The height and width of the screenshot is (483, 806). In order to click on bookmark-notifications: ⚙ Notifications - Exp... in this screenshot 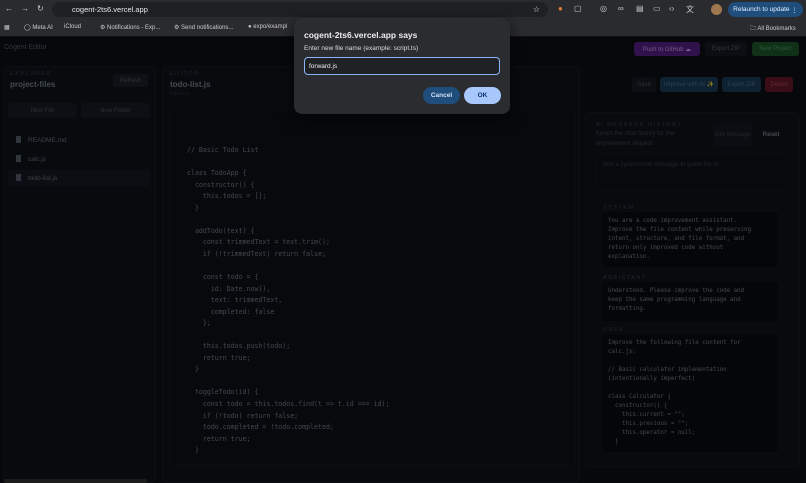, I will do `click(130, 27)`.